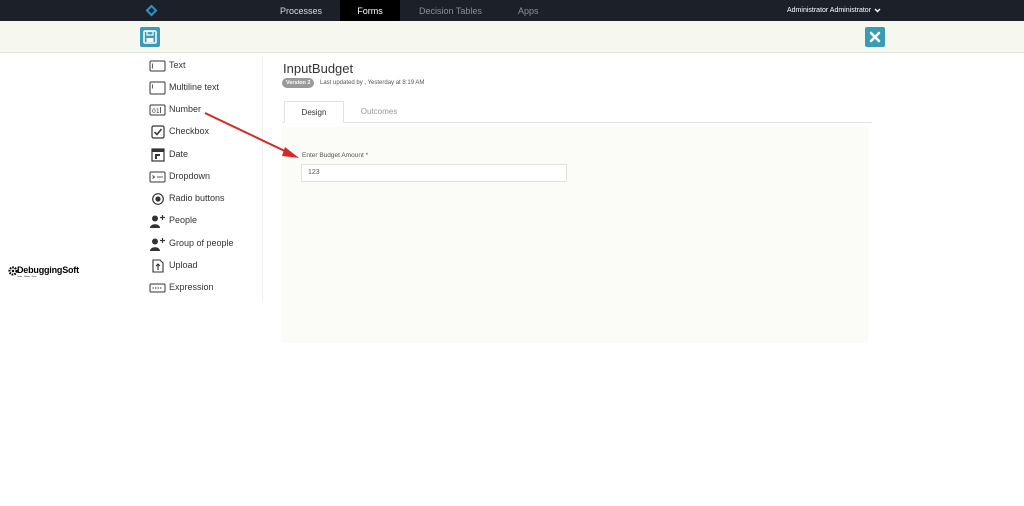 Image resolution: width=1024 pixels, height=506 pixels. I want to click on palette-item-number: 01 Number, so click(203, 111).